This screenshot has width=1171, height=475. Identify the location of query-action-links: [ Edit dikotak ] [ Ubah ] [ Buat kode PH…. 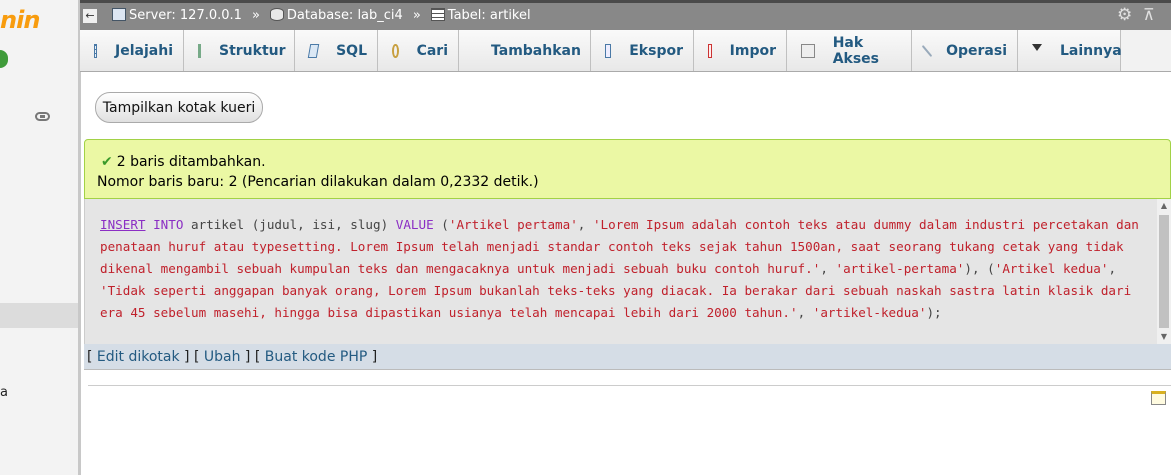
(627, 357).